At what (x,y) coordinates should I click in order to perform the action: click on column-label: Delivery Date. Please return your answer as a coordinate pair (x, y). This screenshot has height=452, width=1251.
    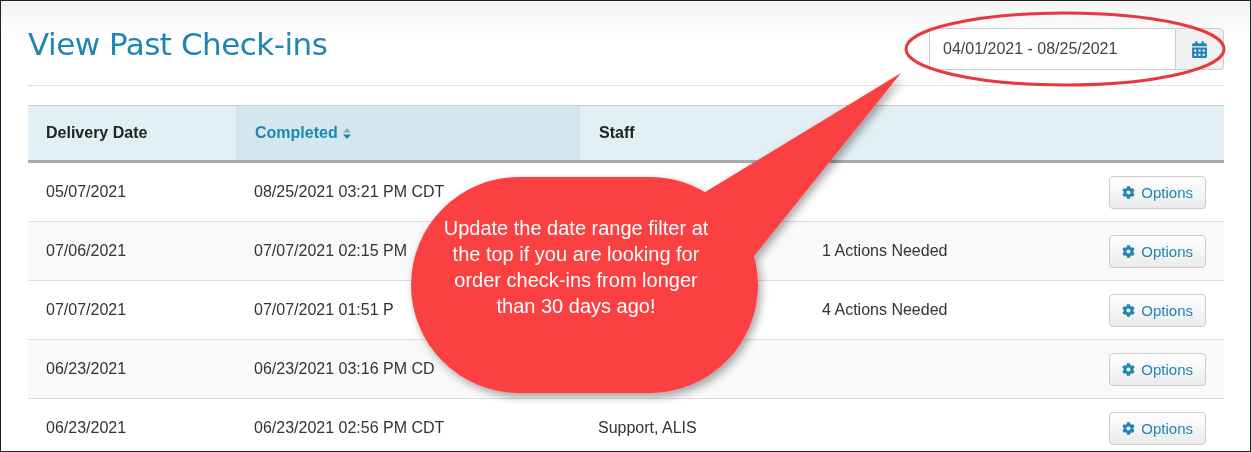
    Looking at the image, I should click on (97, 133).